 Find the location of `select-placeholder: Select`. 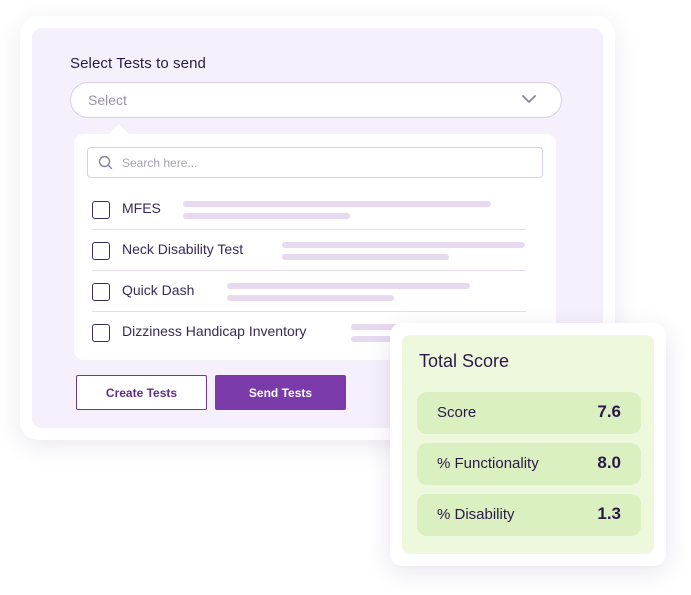

select-placeholder: Select is located at coordinates (107, 100).